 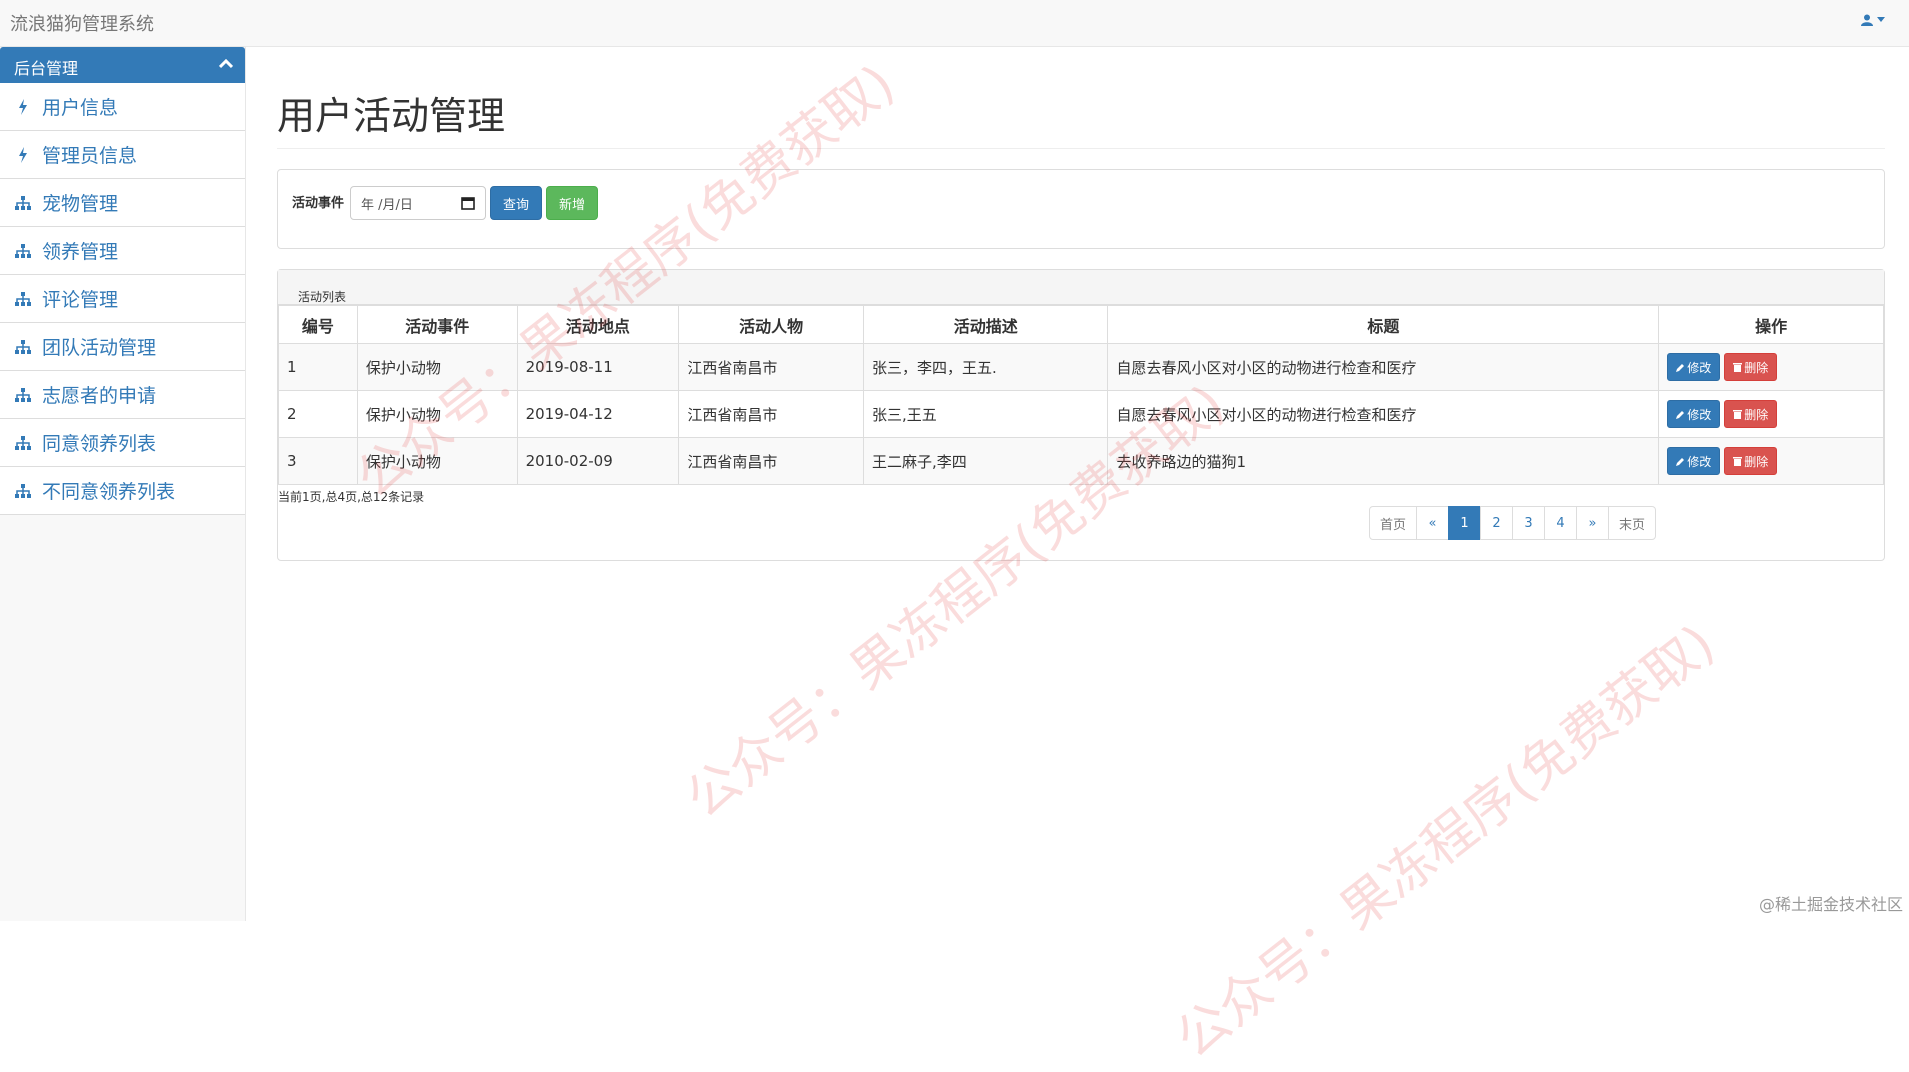 What do you see at coordinates (387, 203) in the screenshot?
I see `date-placeholder: 年 /月/日` at bounding box center [387, 203].